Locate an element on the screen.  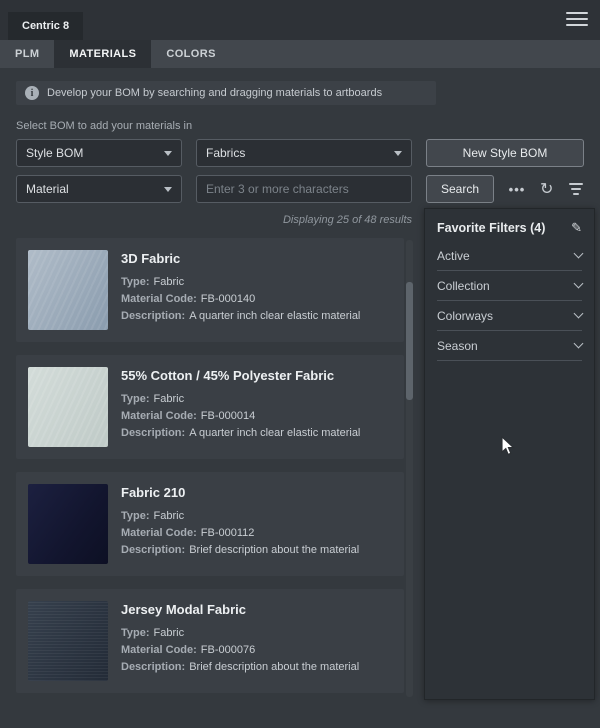
filter-section-label: Colorways is located at coordinates (465, 315).